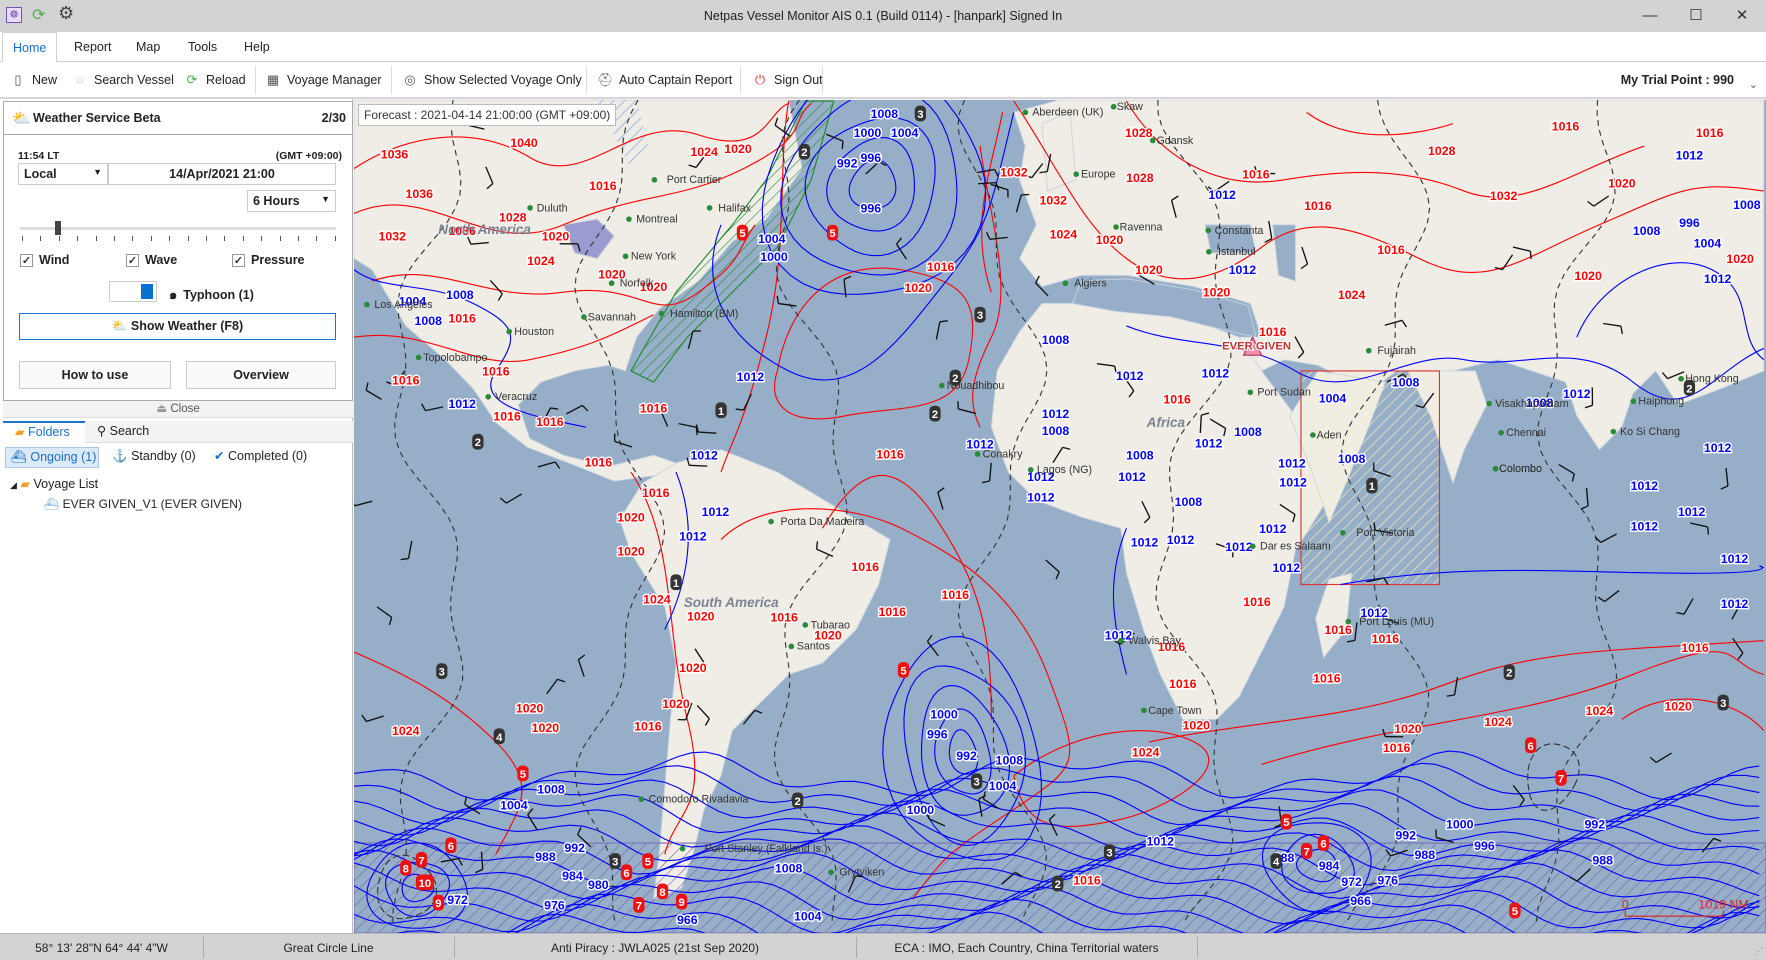 The width and height of the screenshot is (1766, 960). I want to click on port-marker: Port Louis (MU), so click(1389, 622).